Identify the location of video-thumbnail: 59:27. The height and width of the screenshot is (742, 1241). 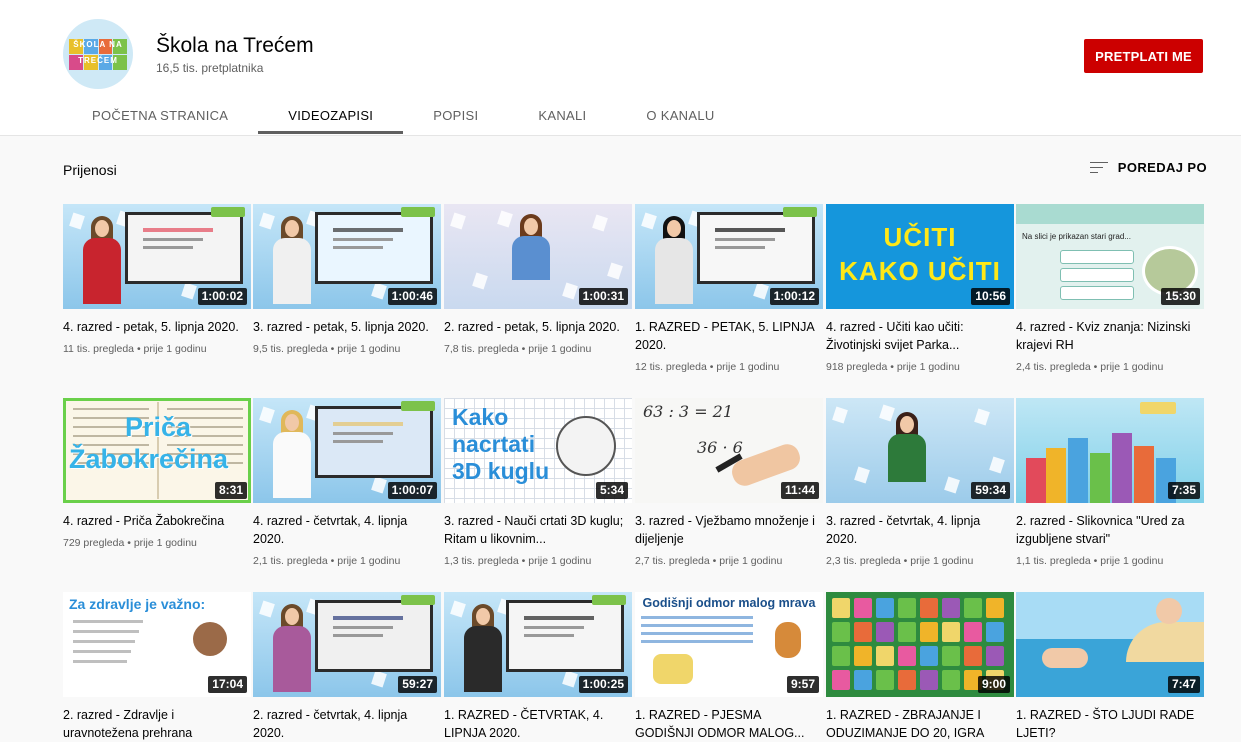
(347, 644).